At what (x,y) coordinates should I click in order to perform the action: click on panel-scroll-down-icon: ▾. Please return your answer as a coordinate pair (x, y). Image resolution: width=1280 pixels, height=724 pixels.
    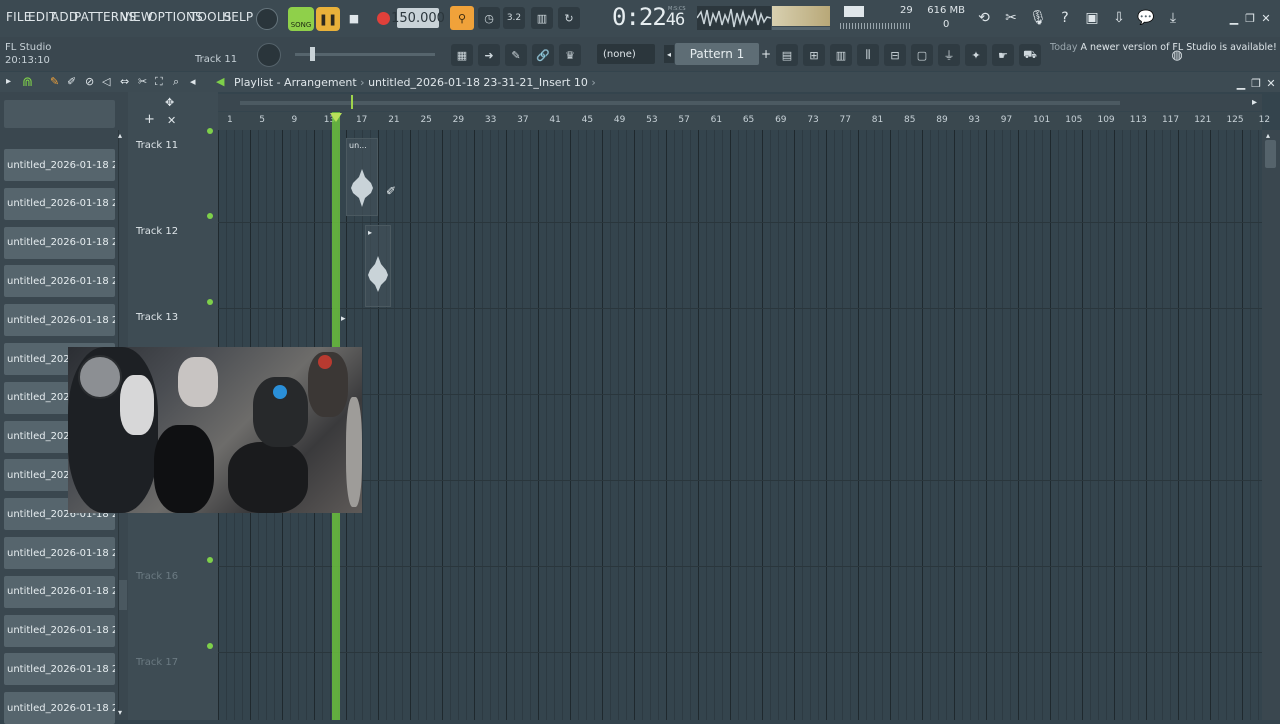
    Looking at the image, I should click on (120, 712).